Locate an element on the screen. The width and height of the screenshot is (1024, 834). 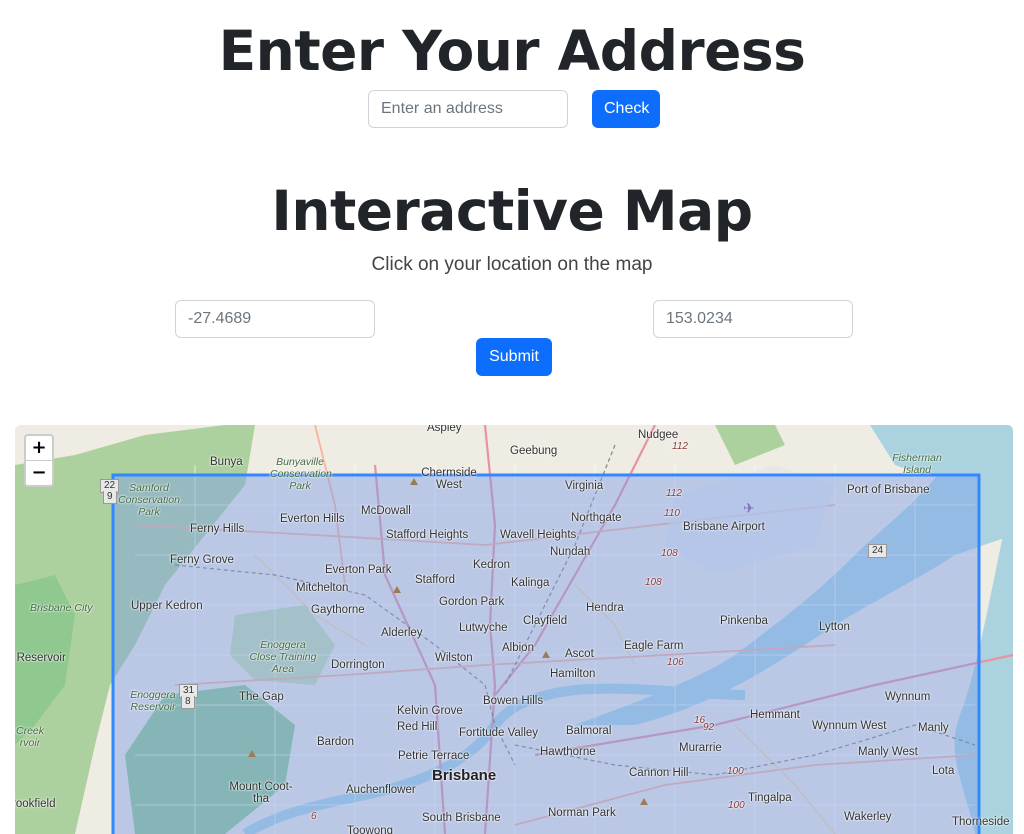
map-label: Everton Park is located at coordinates (358, 570).